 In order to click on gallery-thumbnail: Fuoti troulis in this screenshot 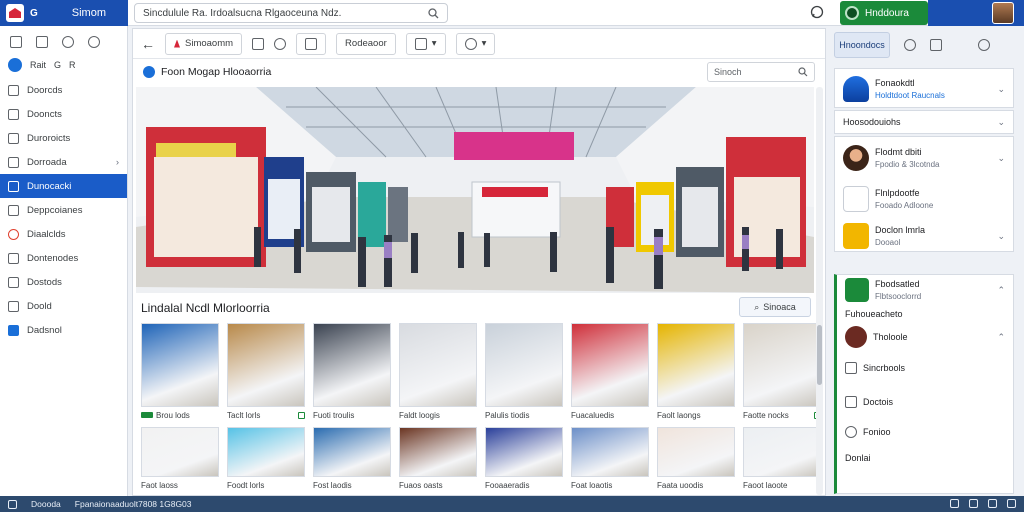, I will do `click(352, 372)`.